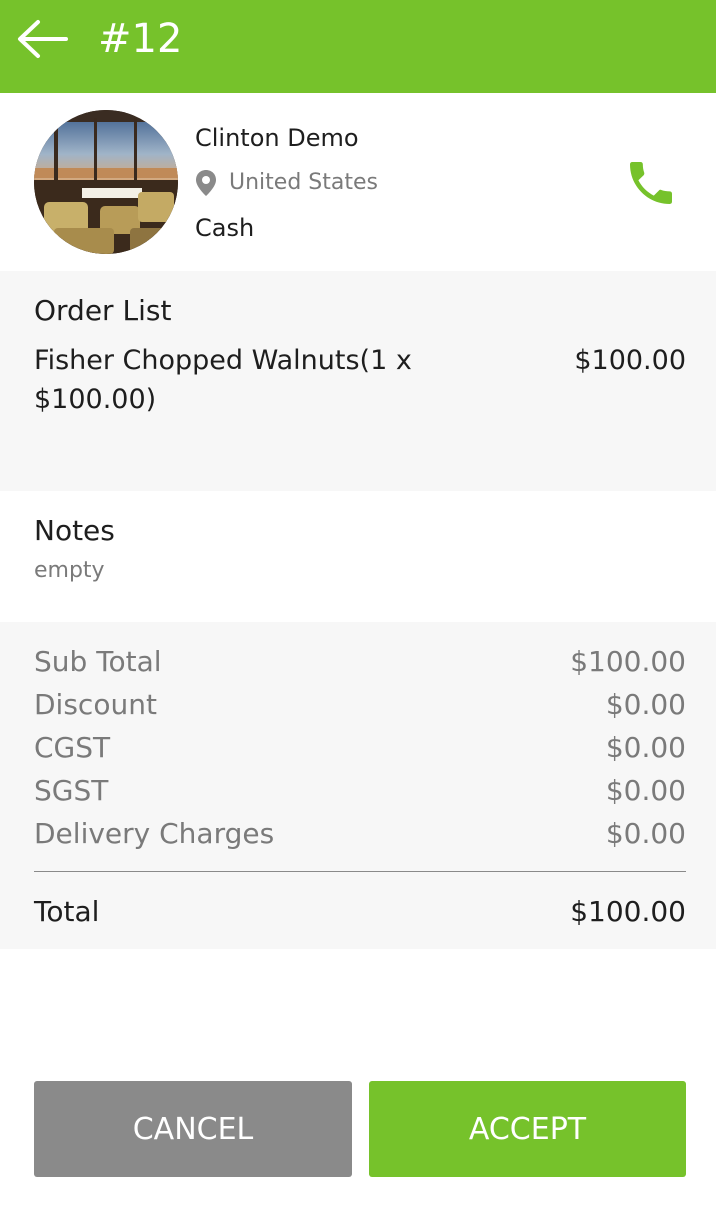 The height and width of the screenshot is (1210, 716). What do you see at coordinates (527, 1129) in the screenshot?
I see `accept-button: ACCEPT` at bounding box center [527, 1129].